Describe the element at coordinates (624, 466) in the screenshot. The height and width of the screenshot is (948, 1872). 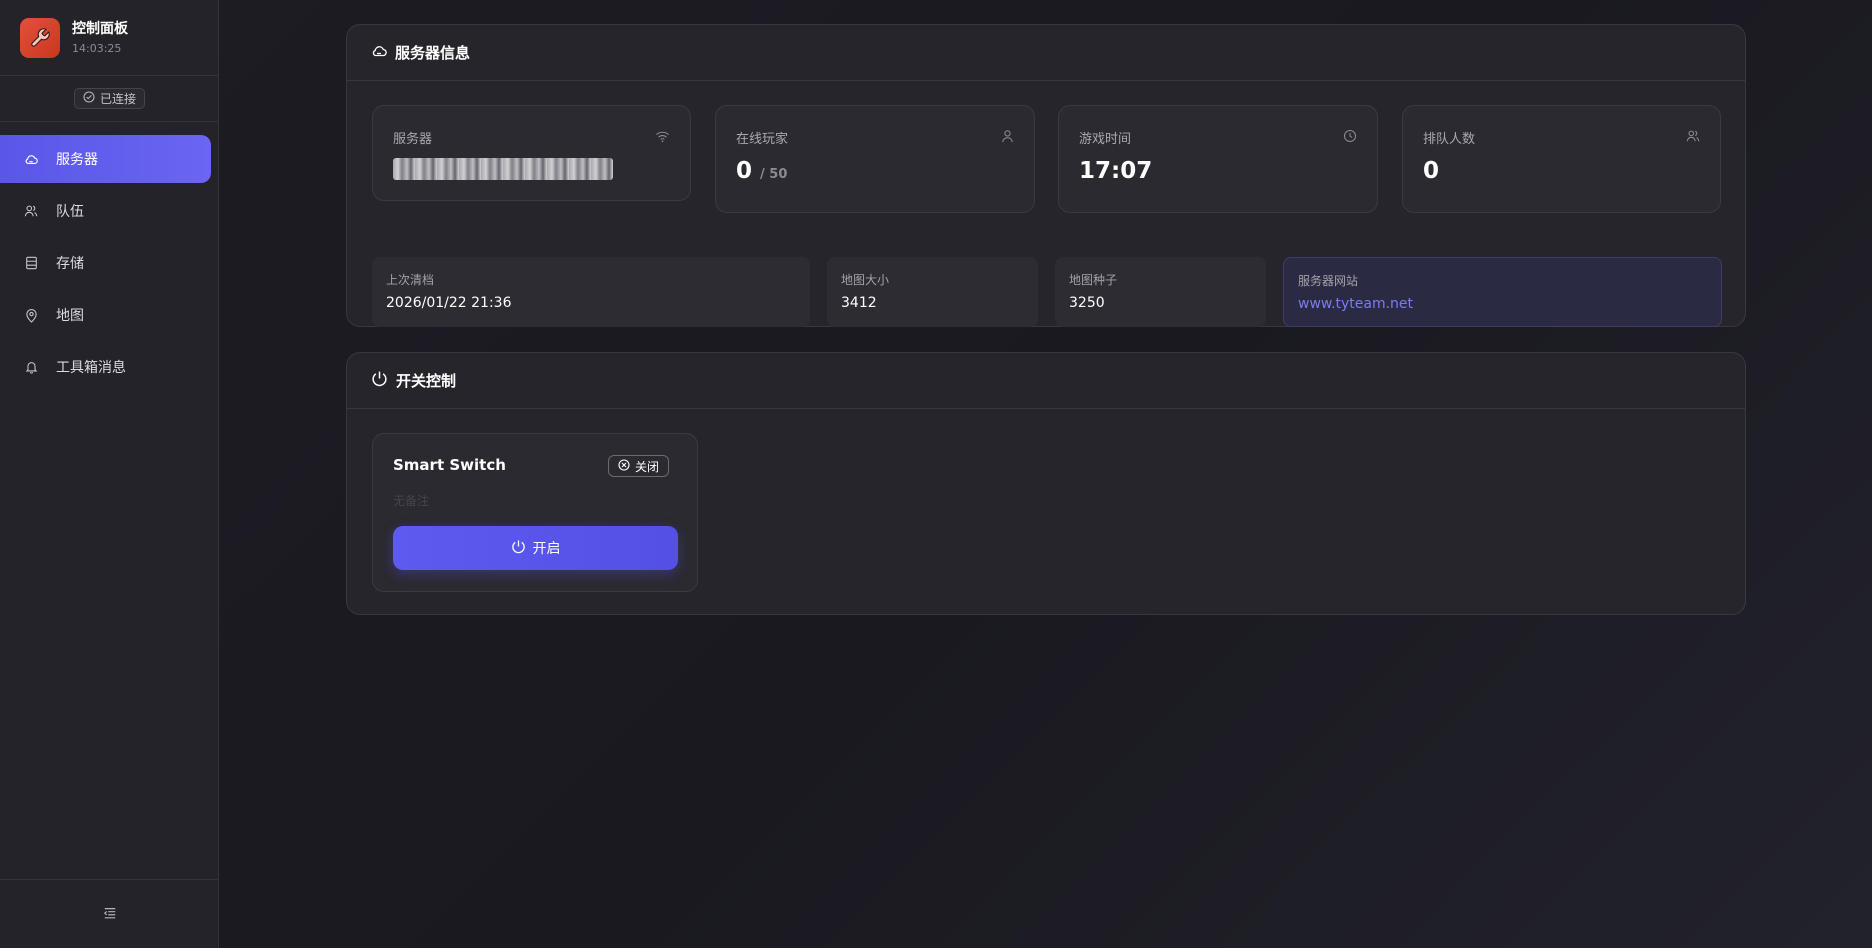
I see `x-circle-icon` at that location.